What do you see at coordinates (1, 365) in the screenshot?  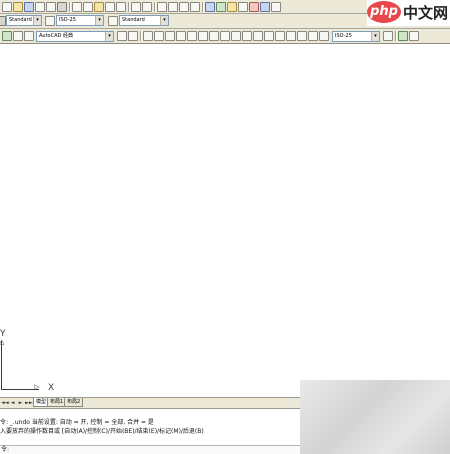 I see `ucs-y-axis` at bounding box center [1, 365].